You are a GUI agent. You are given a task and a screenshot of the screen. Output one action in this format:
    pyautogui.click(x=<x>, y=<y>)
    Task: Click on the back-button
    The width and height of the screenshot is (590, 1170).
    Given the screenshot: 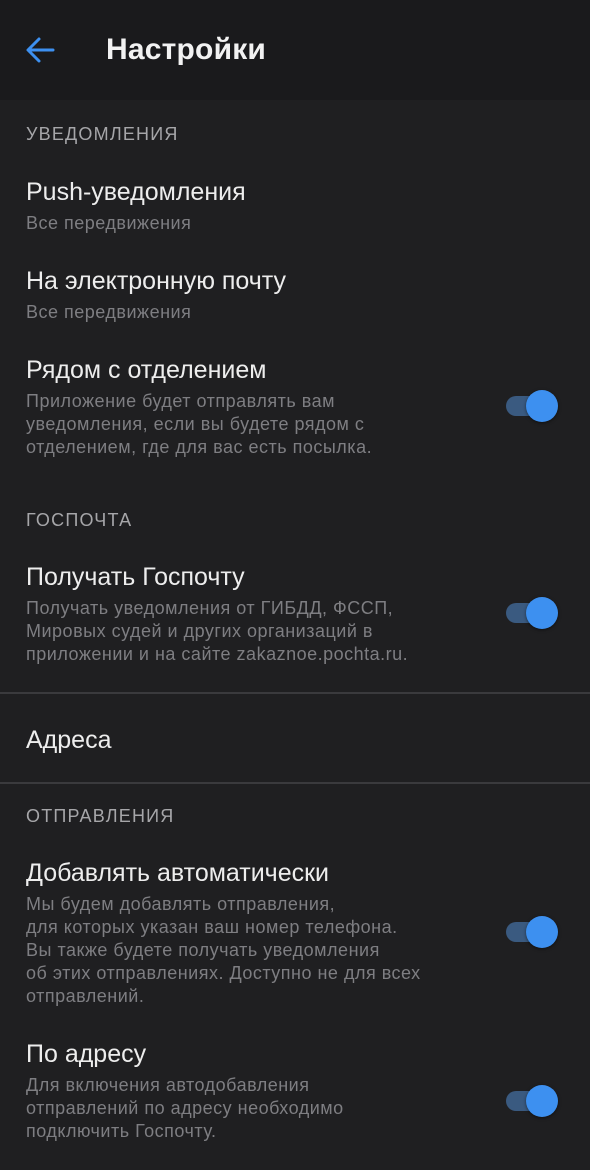 What is the action you would take?
    pyautogui.click(x=40, y=50)
    